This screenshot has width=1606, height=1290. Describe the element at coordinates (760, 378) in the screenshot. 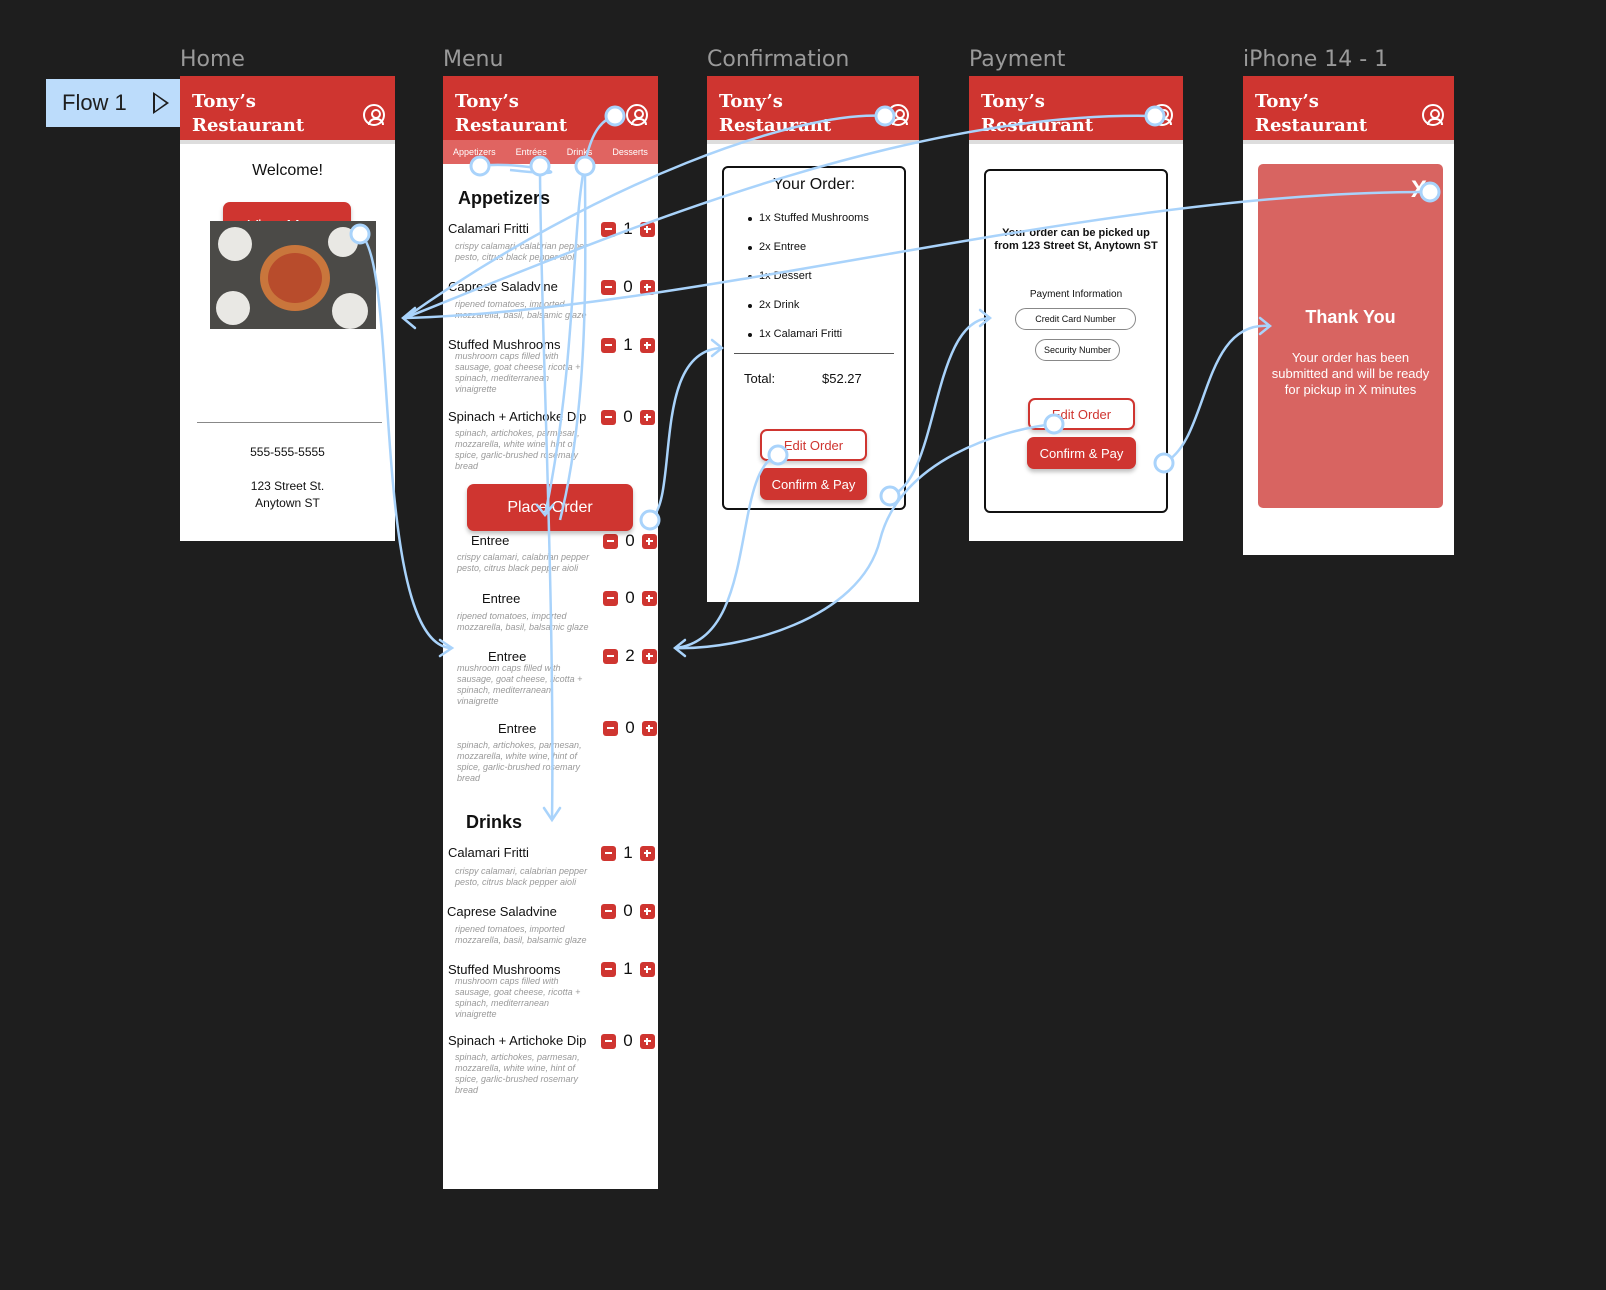

I see `total-label: Total:` at that location.